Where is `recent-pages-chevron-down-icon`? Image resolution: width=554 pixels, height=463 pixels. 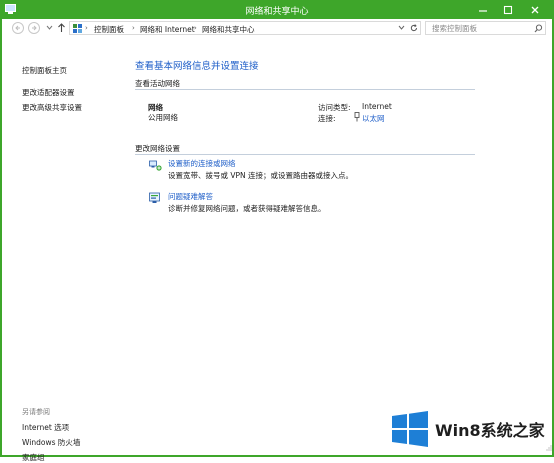
recent-pages-chevron-down-icon is located at coordinates (49, 28).